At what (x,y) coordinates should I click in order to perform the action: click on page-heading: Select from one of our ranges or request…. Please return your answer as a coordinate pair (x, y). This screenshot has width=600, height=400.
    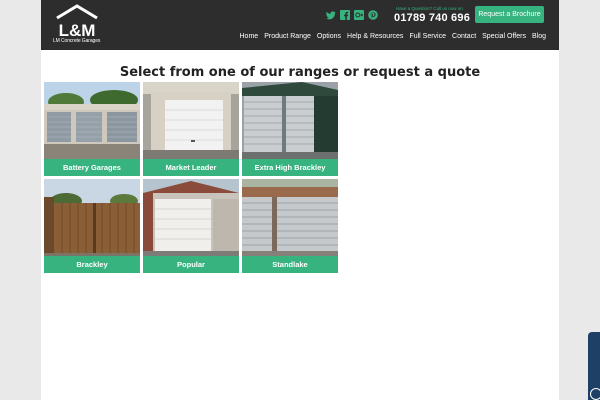
    Looking at the image, I should click on (300, 72).